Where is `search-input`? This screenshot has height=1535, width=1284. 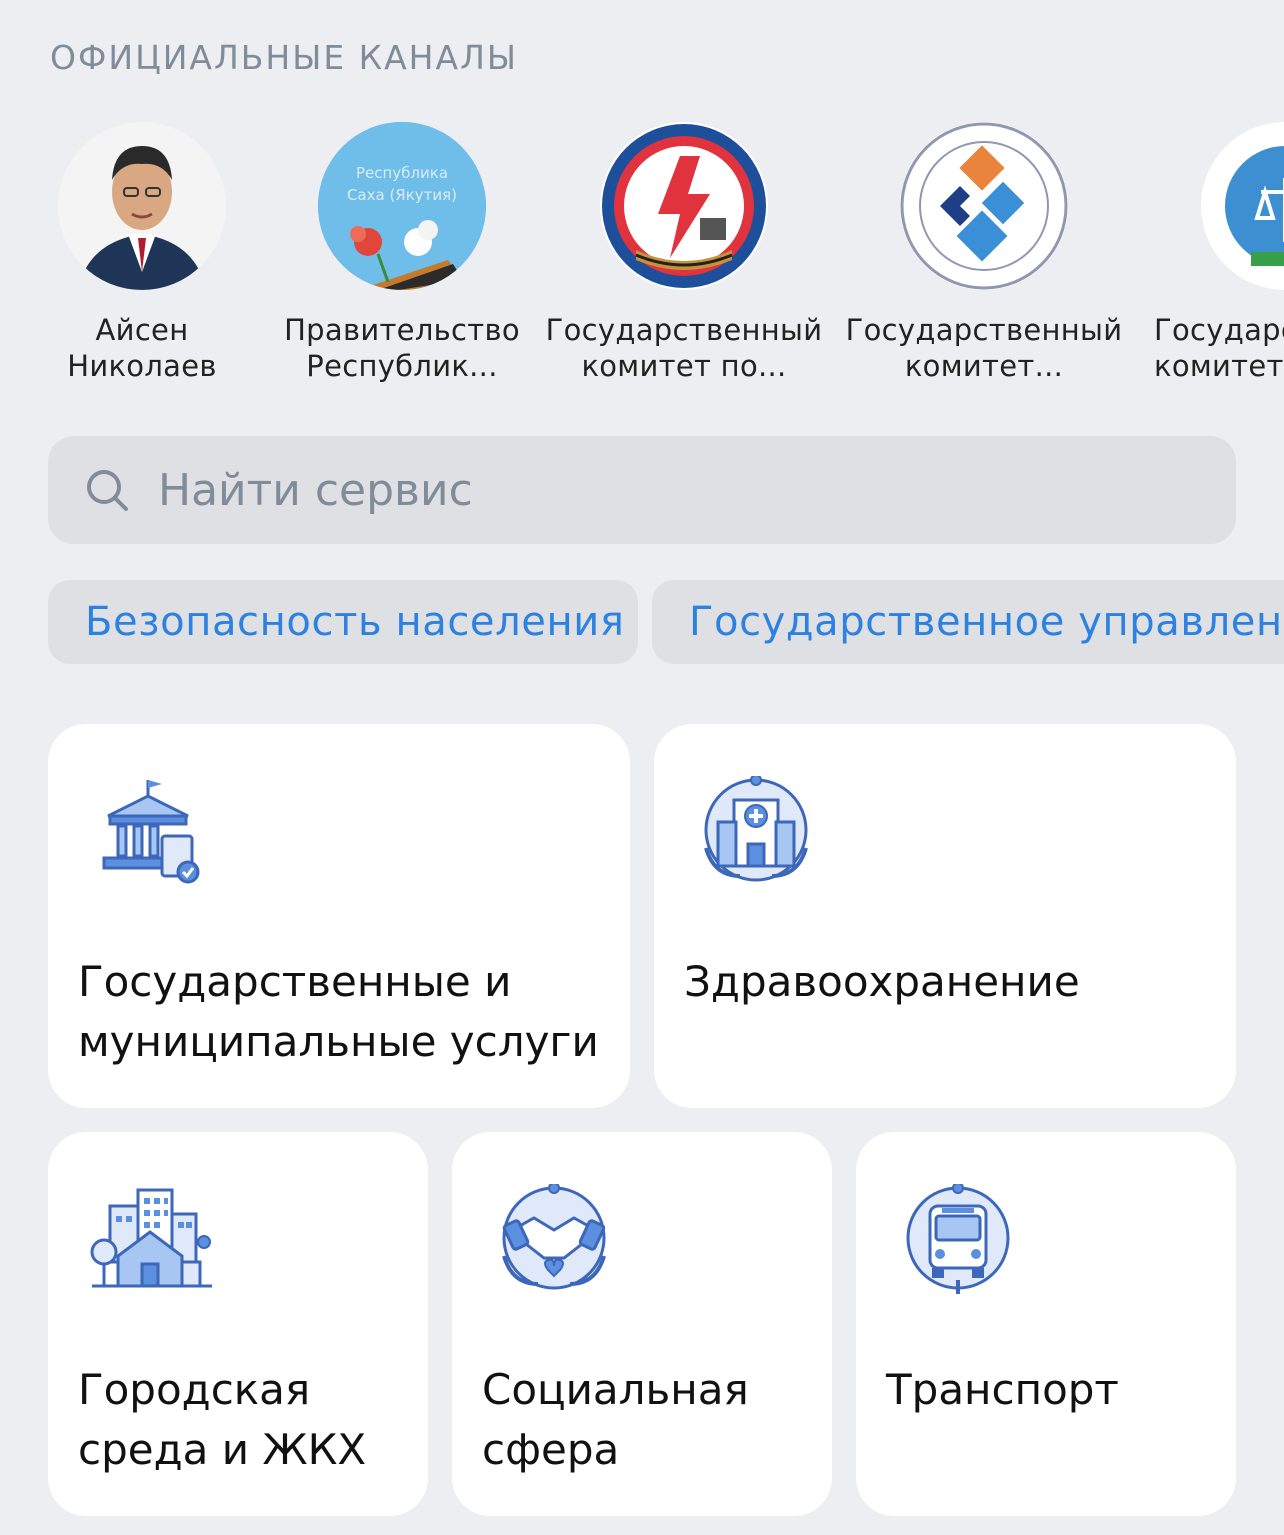
search-input is located at coordinates (608, 490).